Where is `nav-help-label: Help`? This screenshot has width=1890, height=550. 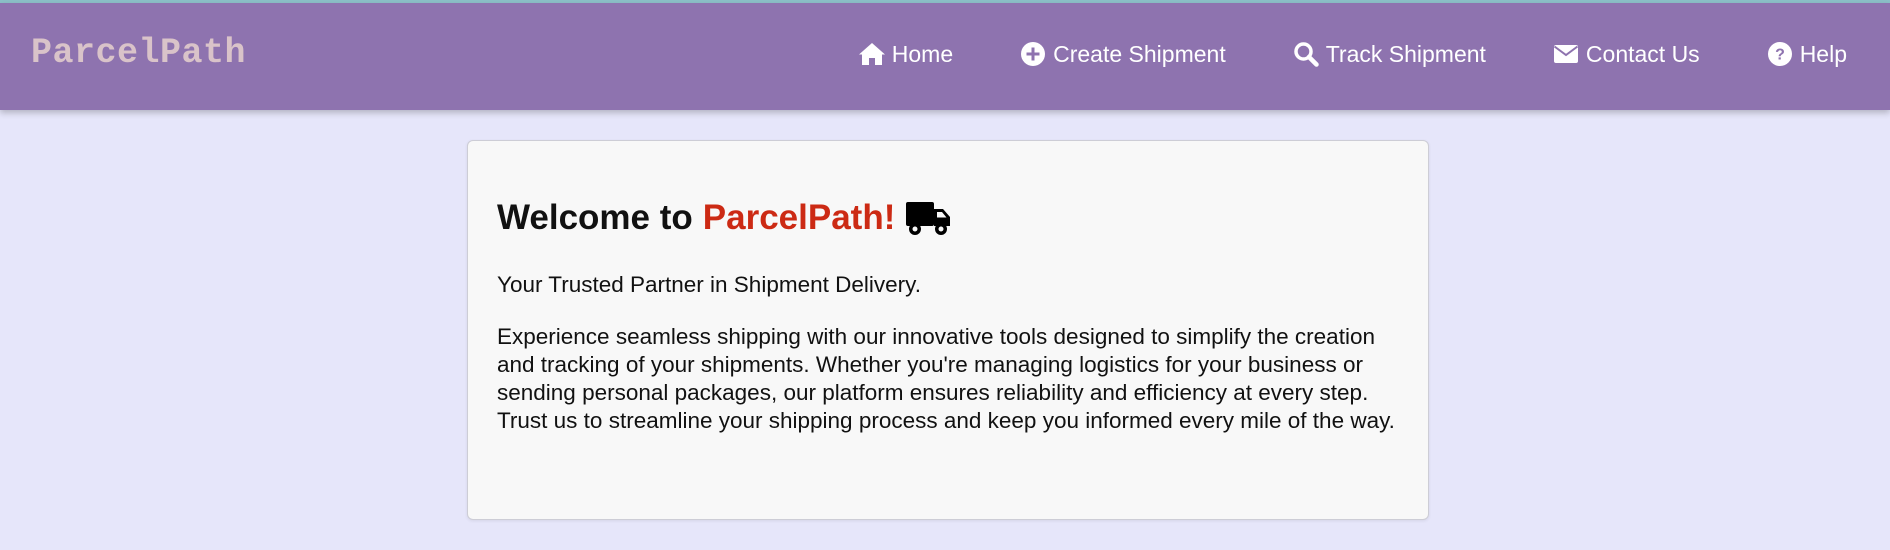 nav-help-label: Help is located at coordinates (1823, 53).